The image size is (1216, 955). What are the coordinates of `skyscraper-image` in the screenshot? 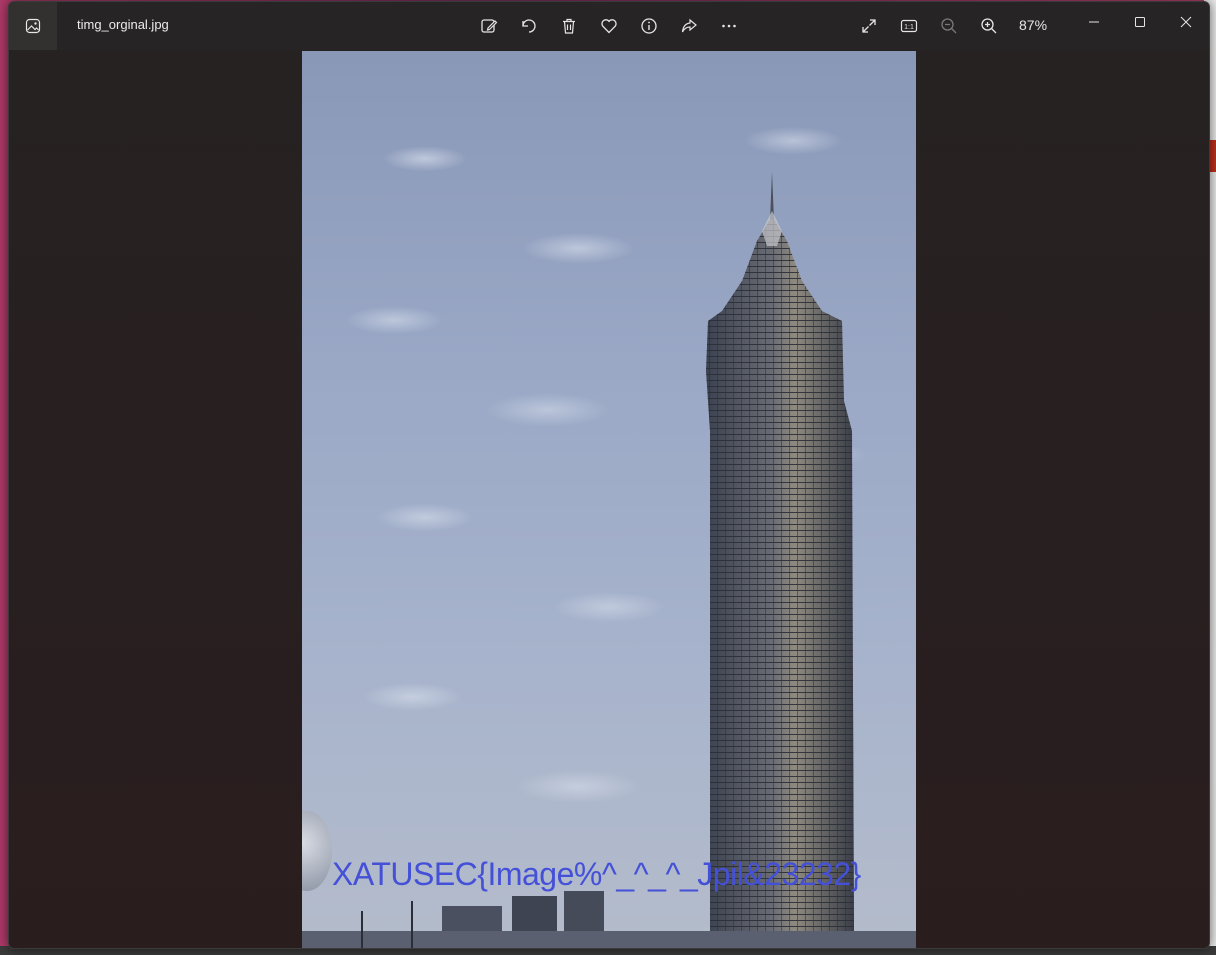 It's located at (780, 559).